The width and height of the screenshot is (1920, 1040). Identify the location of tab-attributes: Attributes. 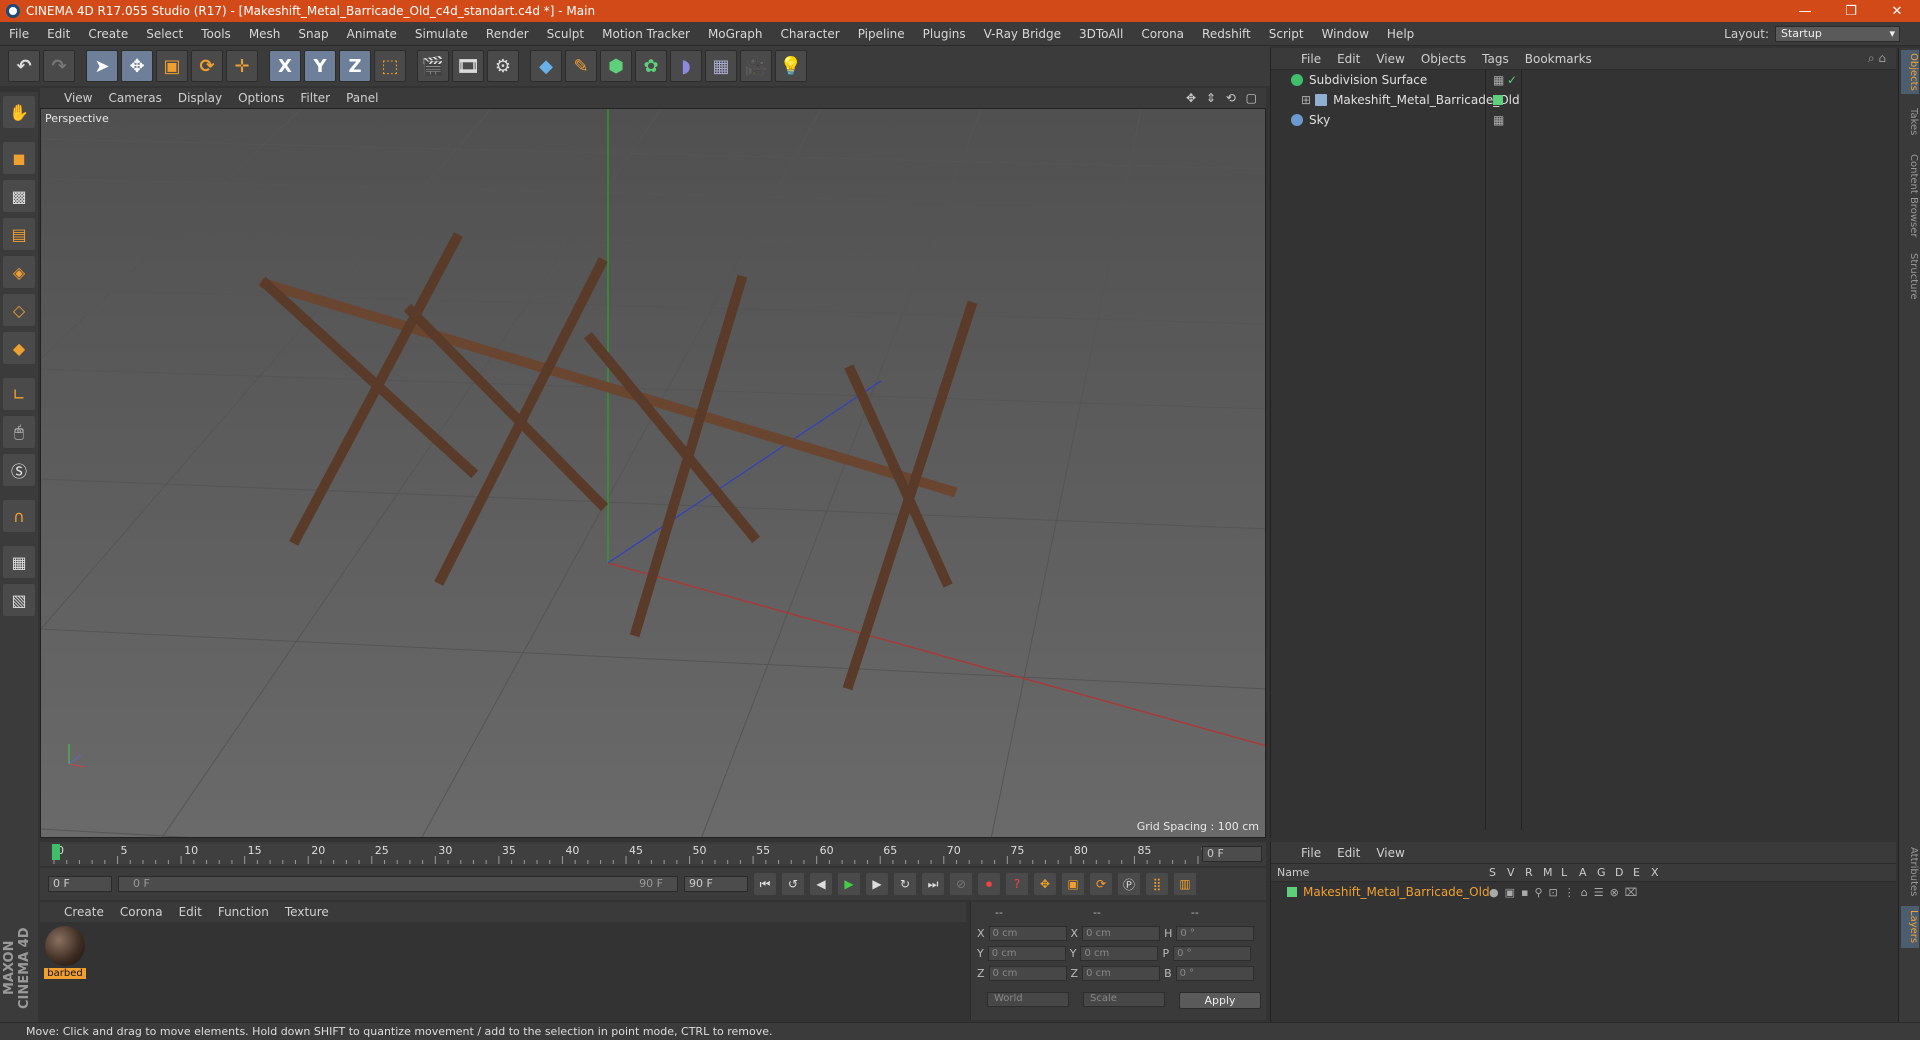
(1910, 872).